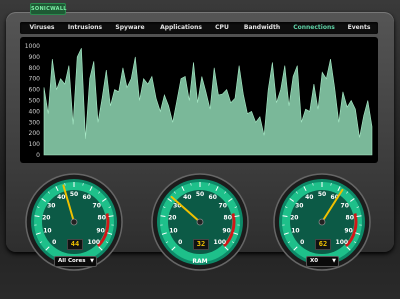  I want to click on ram-gauge: 0 10 20 30 40 50 60 70 80 90 100 32 RAM, so click(200, 222).